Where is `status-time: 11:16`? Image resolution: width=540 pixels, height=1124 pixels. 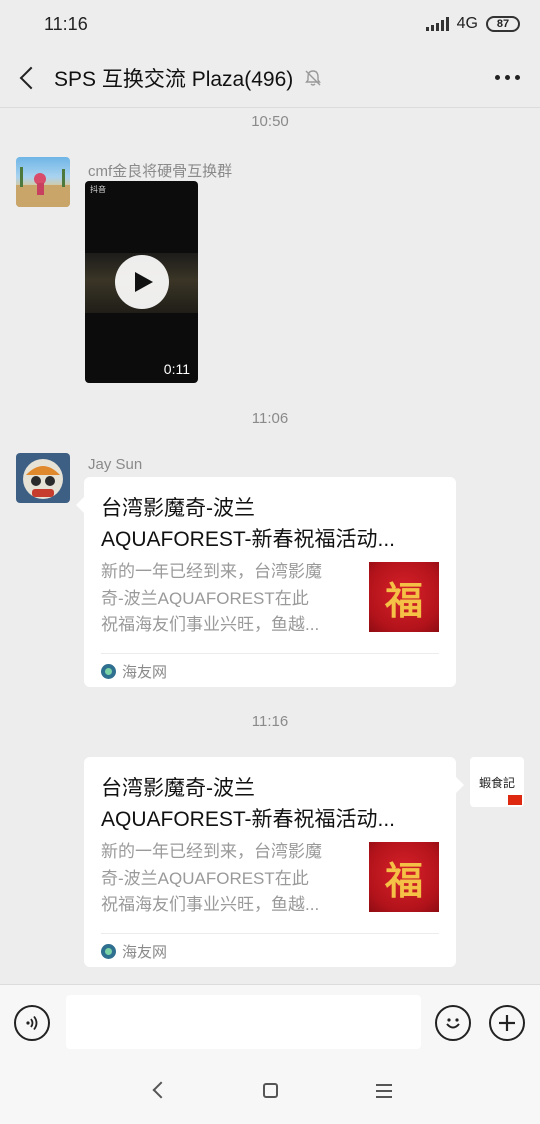
status-time: 11:16 is located at coordinates (66, 23).